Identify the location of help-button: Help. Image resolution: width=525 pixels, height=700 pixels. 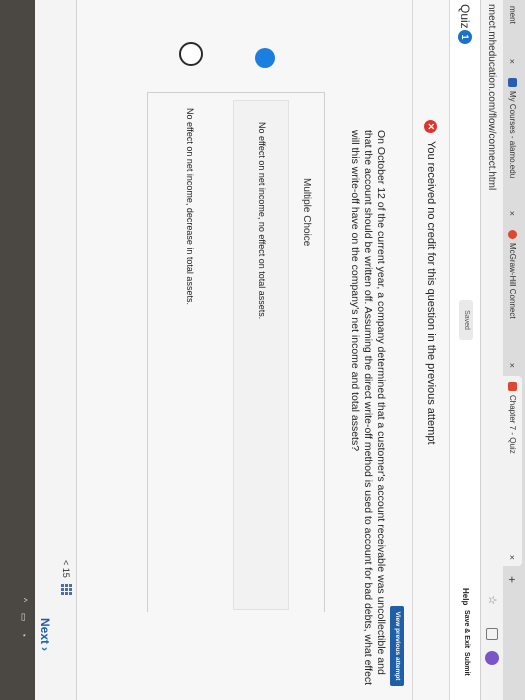
(465, 596).